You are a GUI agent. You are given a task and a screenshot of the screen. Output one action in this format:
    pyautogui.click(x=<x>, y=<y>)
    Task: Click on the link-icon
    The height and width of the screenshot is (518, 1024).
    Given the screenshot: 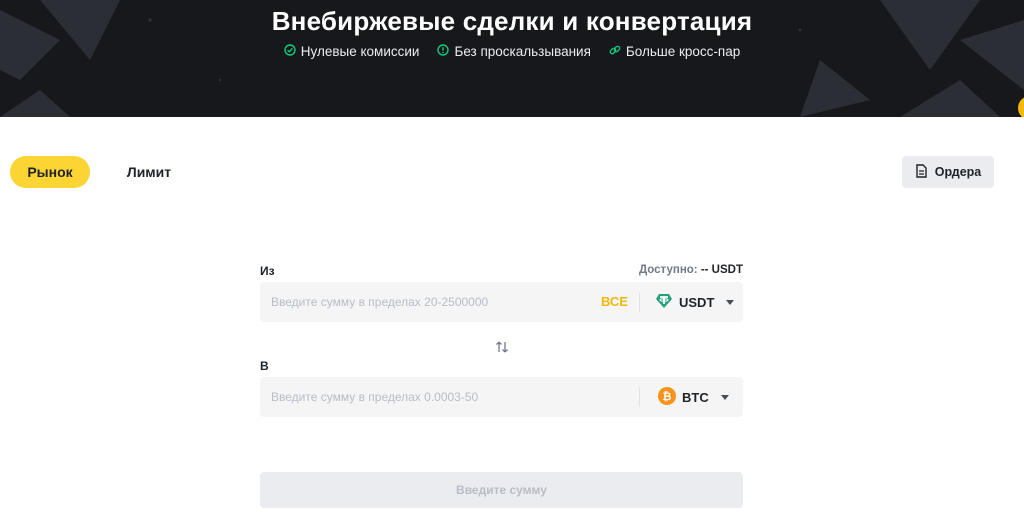 What is the action you would take?
    pyautogui.click(x=615, y=51)
    